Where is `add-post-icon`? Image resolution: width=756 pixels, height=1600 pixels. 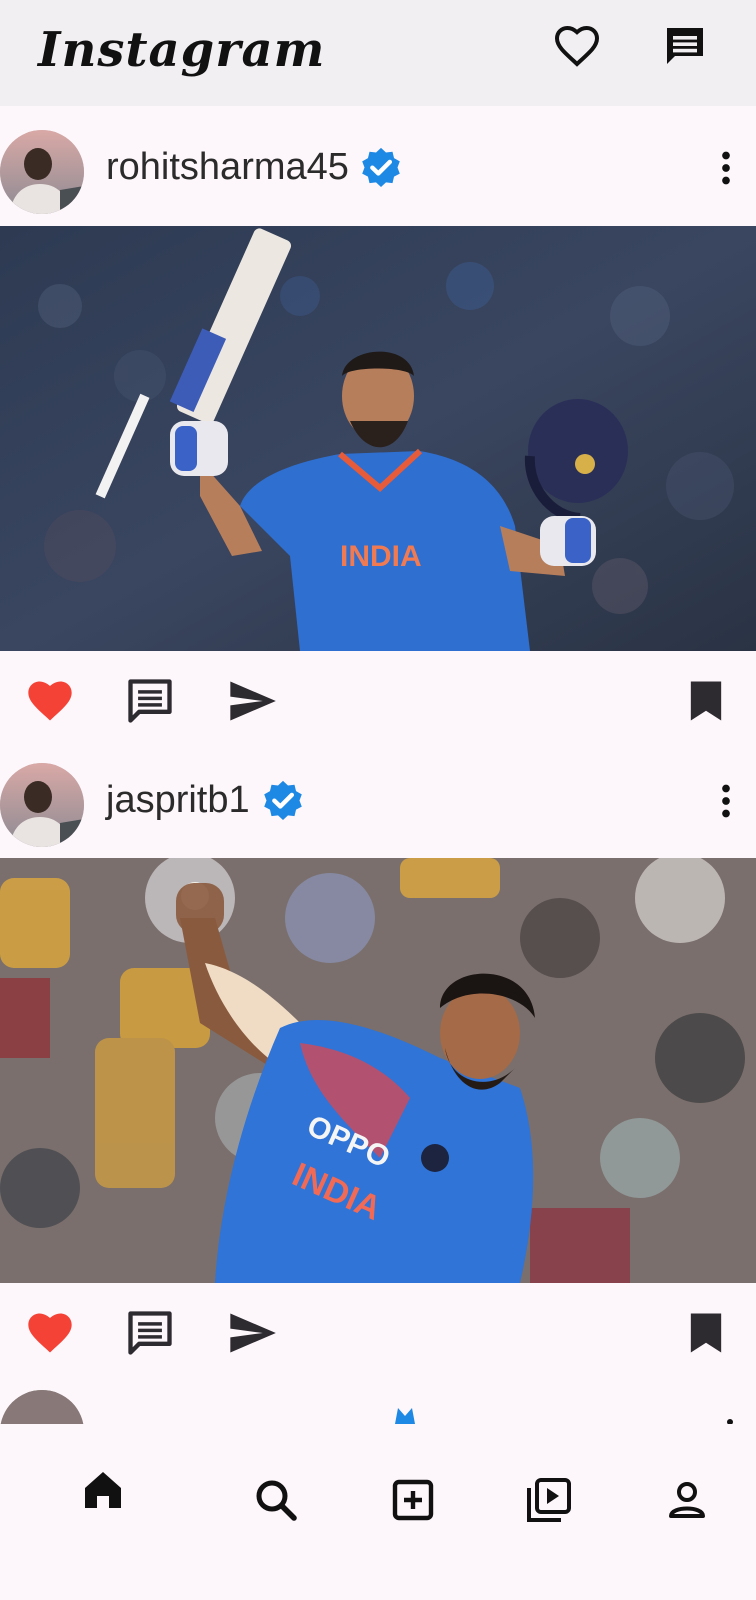
add-post-icon is located at coordinates (413, 1500).